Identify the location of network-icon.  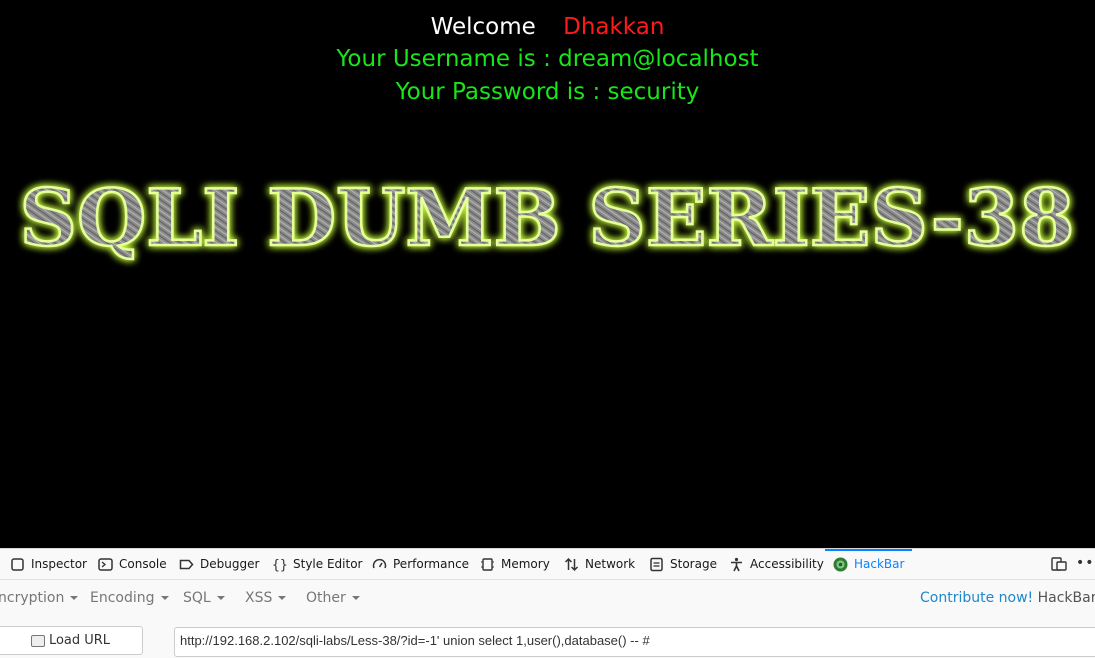
(571, 564).